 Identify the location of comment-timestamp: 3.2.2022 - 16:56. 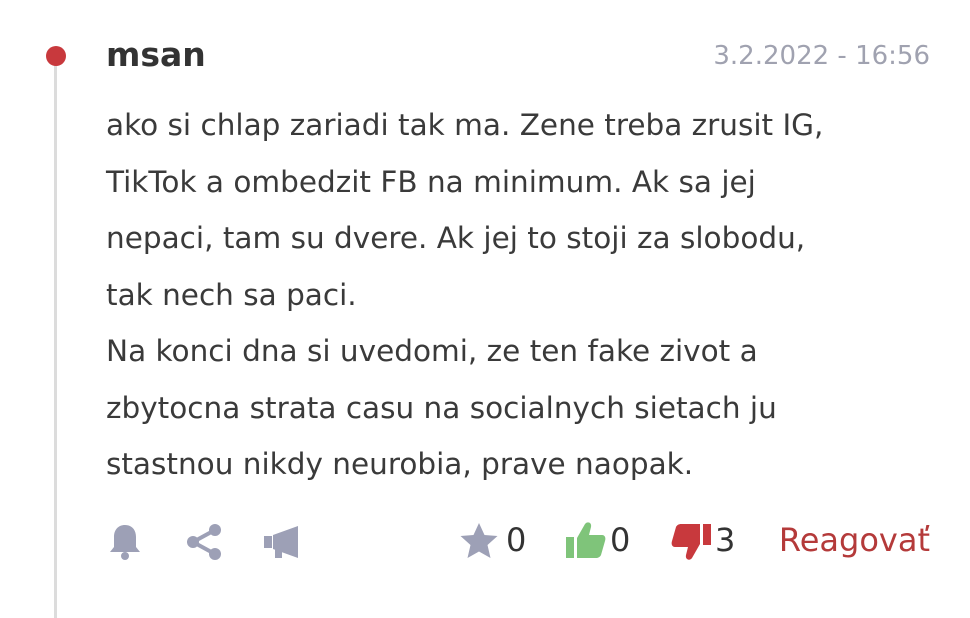
(821, 56).